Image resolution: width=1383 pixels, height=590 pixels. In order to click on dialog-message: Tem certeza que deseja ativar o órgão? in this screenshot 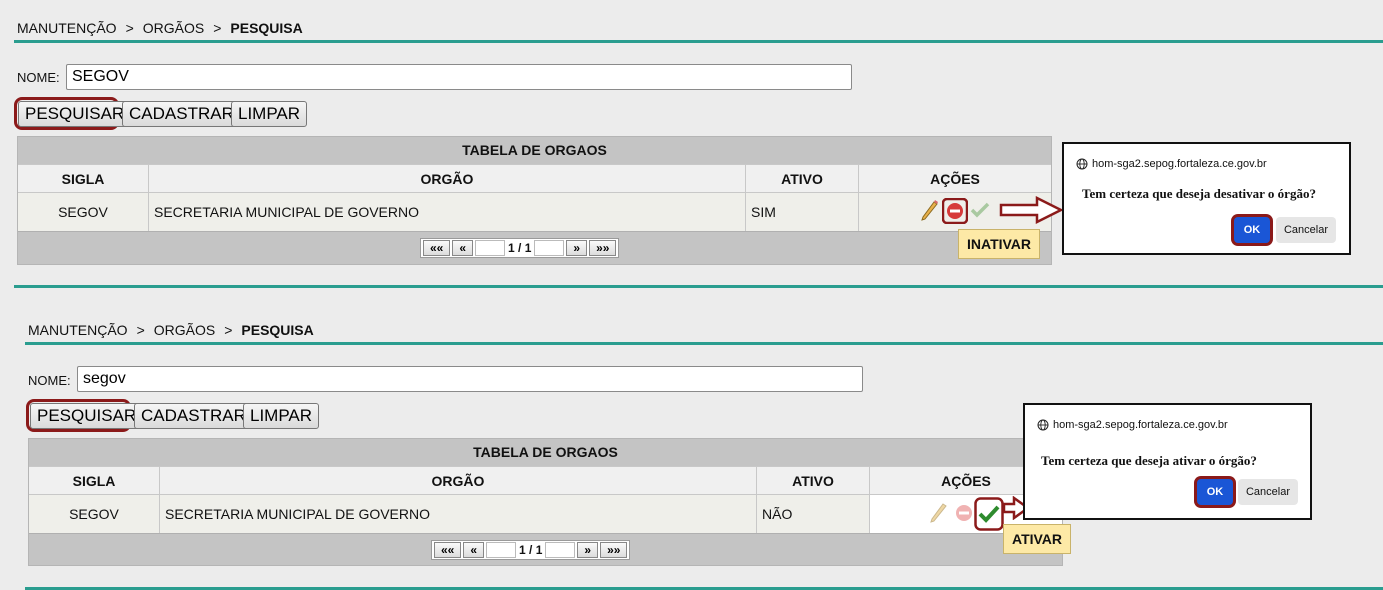, I will do `click(1149, 460)`.